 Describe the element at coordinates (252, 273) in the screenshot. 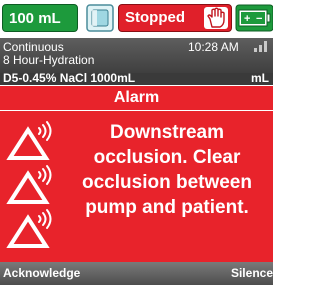

I see `silence-button: Silence` at that location.